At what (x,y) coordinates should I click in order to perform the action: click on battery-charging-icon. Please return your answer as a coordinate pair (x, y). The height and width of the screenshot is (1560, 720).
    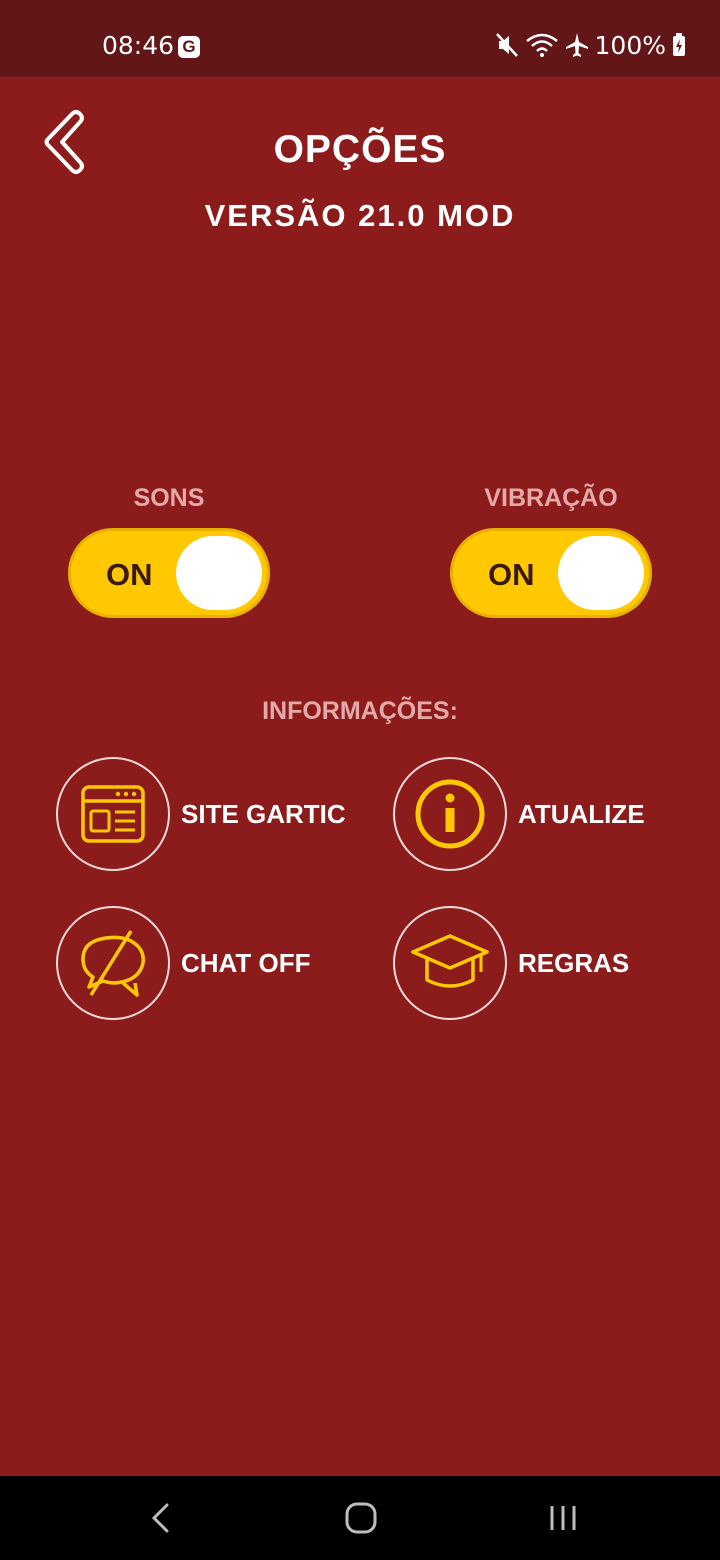
    Looking at the image, I should click on (679, 44).